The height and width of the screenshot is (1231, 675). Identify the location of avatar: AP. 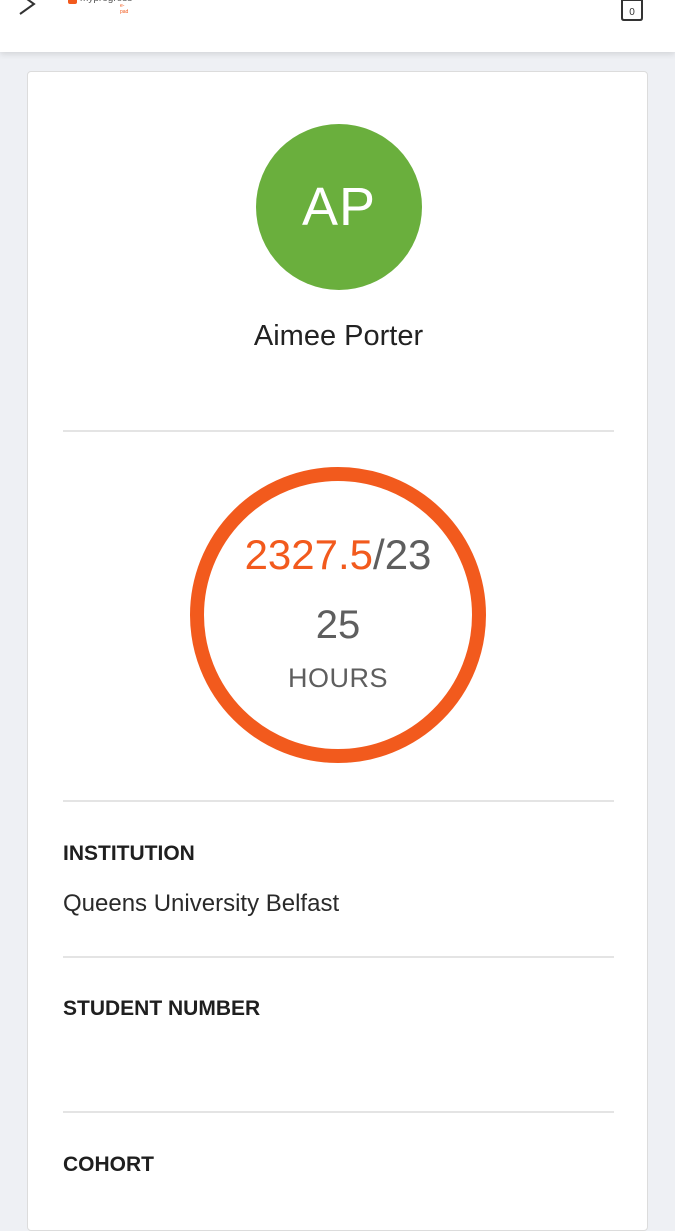
(339, 207).